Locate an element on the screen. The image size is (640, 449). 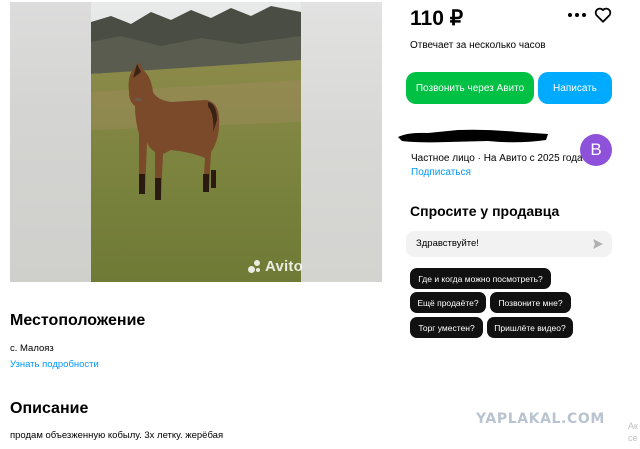
site-watermark: YAPLAKAL.COM is located at coordinates (540, 419).